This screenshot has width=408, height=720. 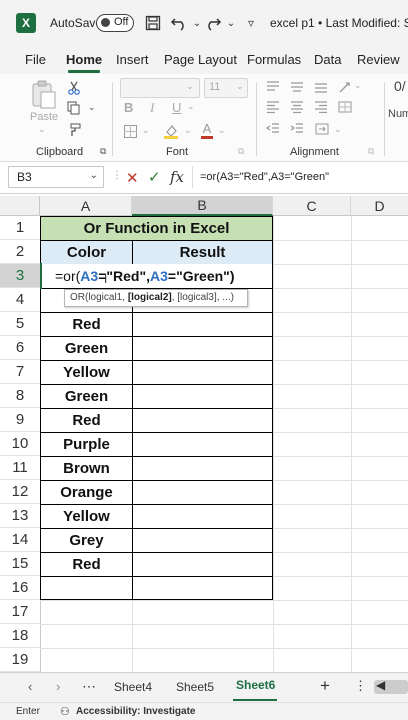 I want to click on column-header-d: D, so click(x=379, y=206).